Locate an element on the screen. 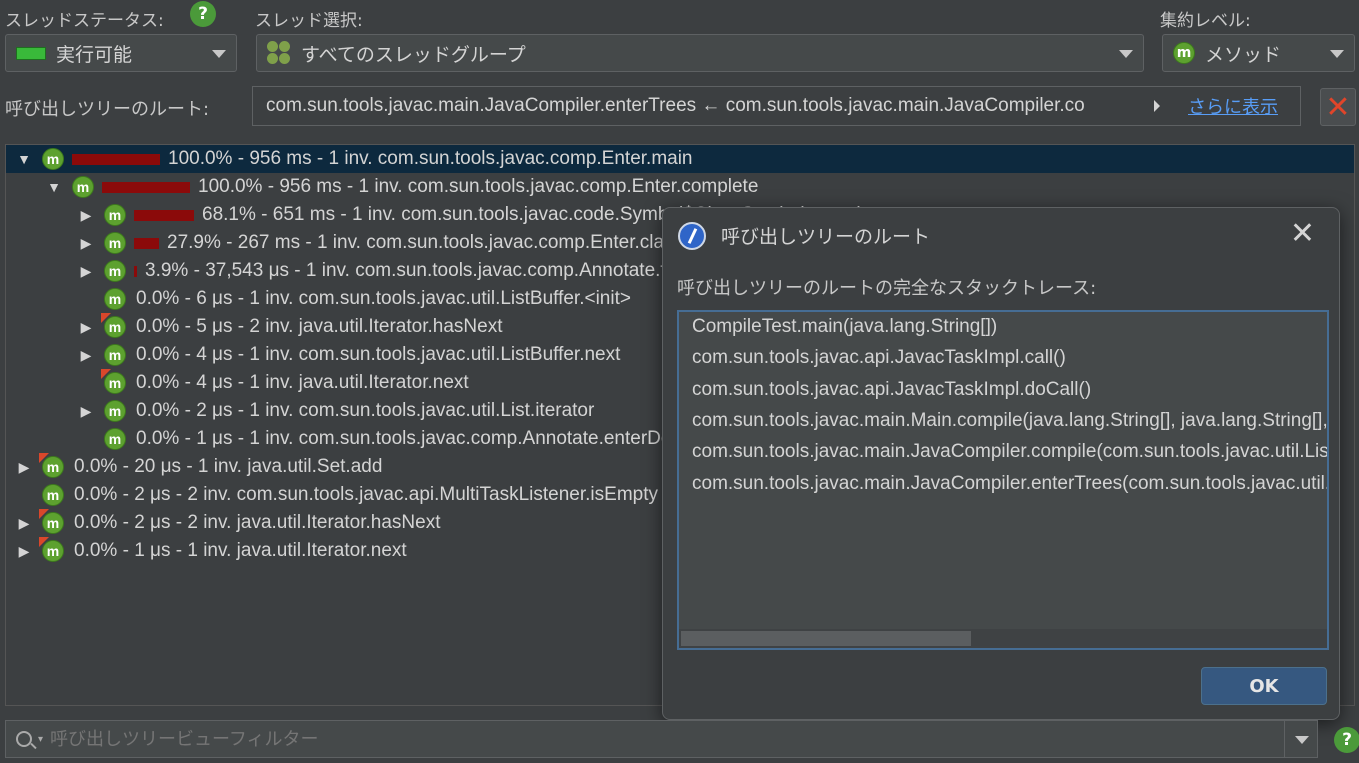 The height and width of the screenshot is (763, 1359). show-more-link: さらに表示 is located at coordinates (1230, 106).